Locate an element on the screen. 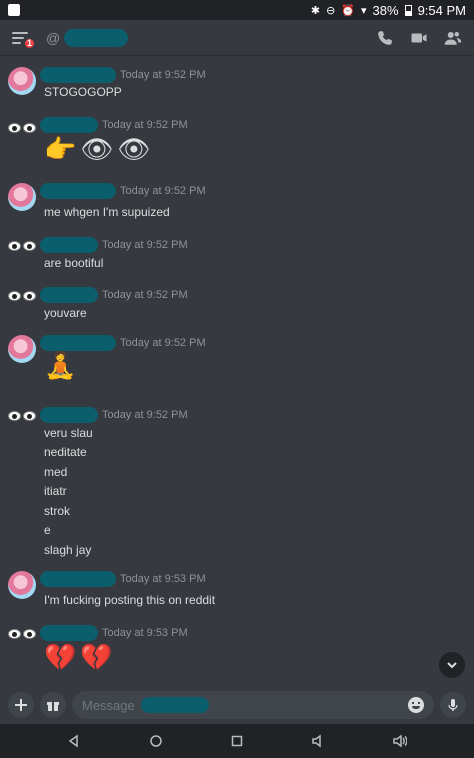  message-text: STOGOGOPP is located at coordinates (83, 92).